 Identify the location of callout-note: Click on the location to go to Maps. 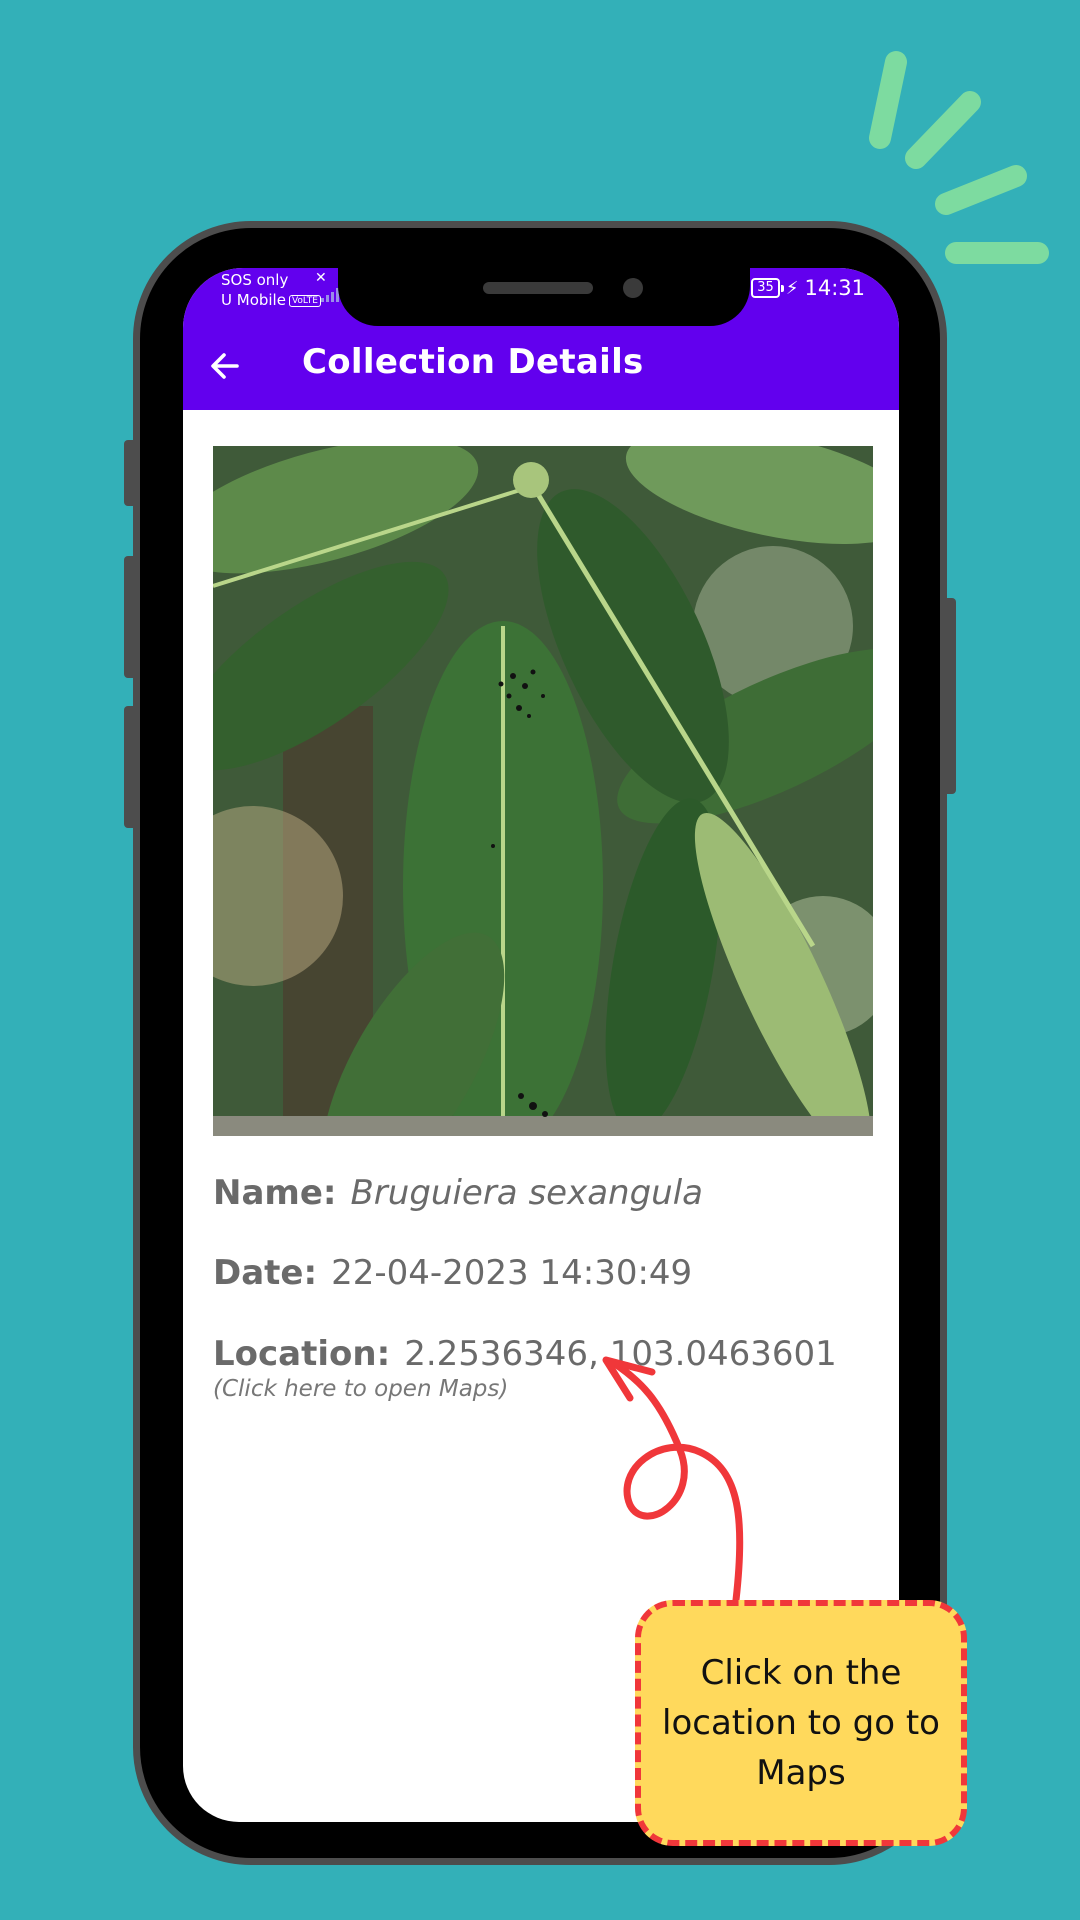
(801, 1723).